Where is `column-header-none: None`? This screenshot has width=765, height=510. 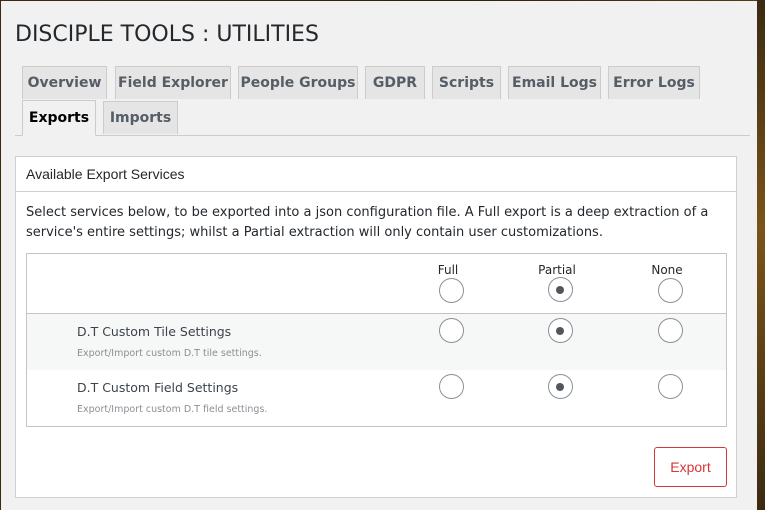
column-header-none: None is located at coordinates (667, 270).